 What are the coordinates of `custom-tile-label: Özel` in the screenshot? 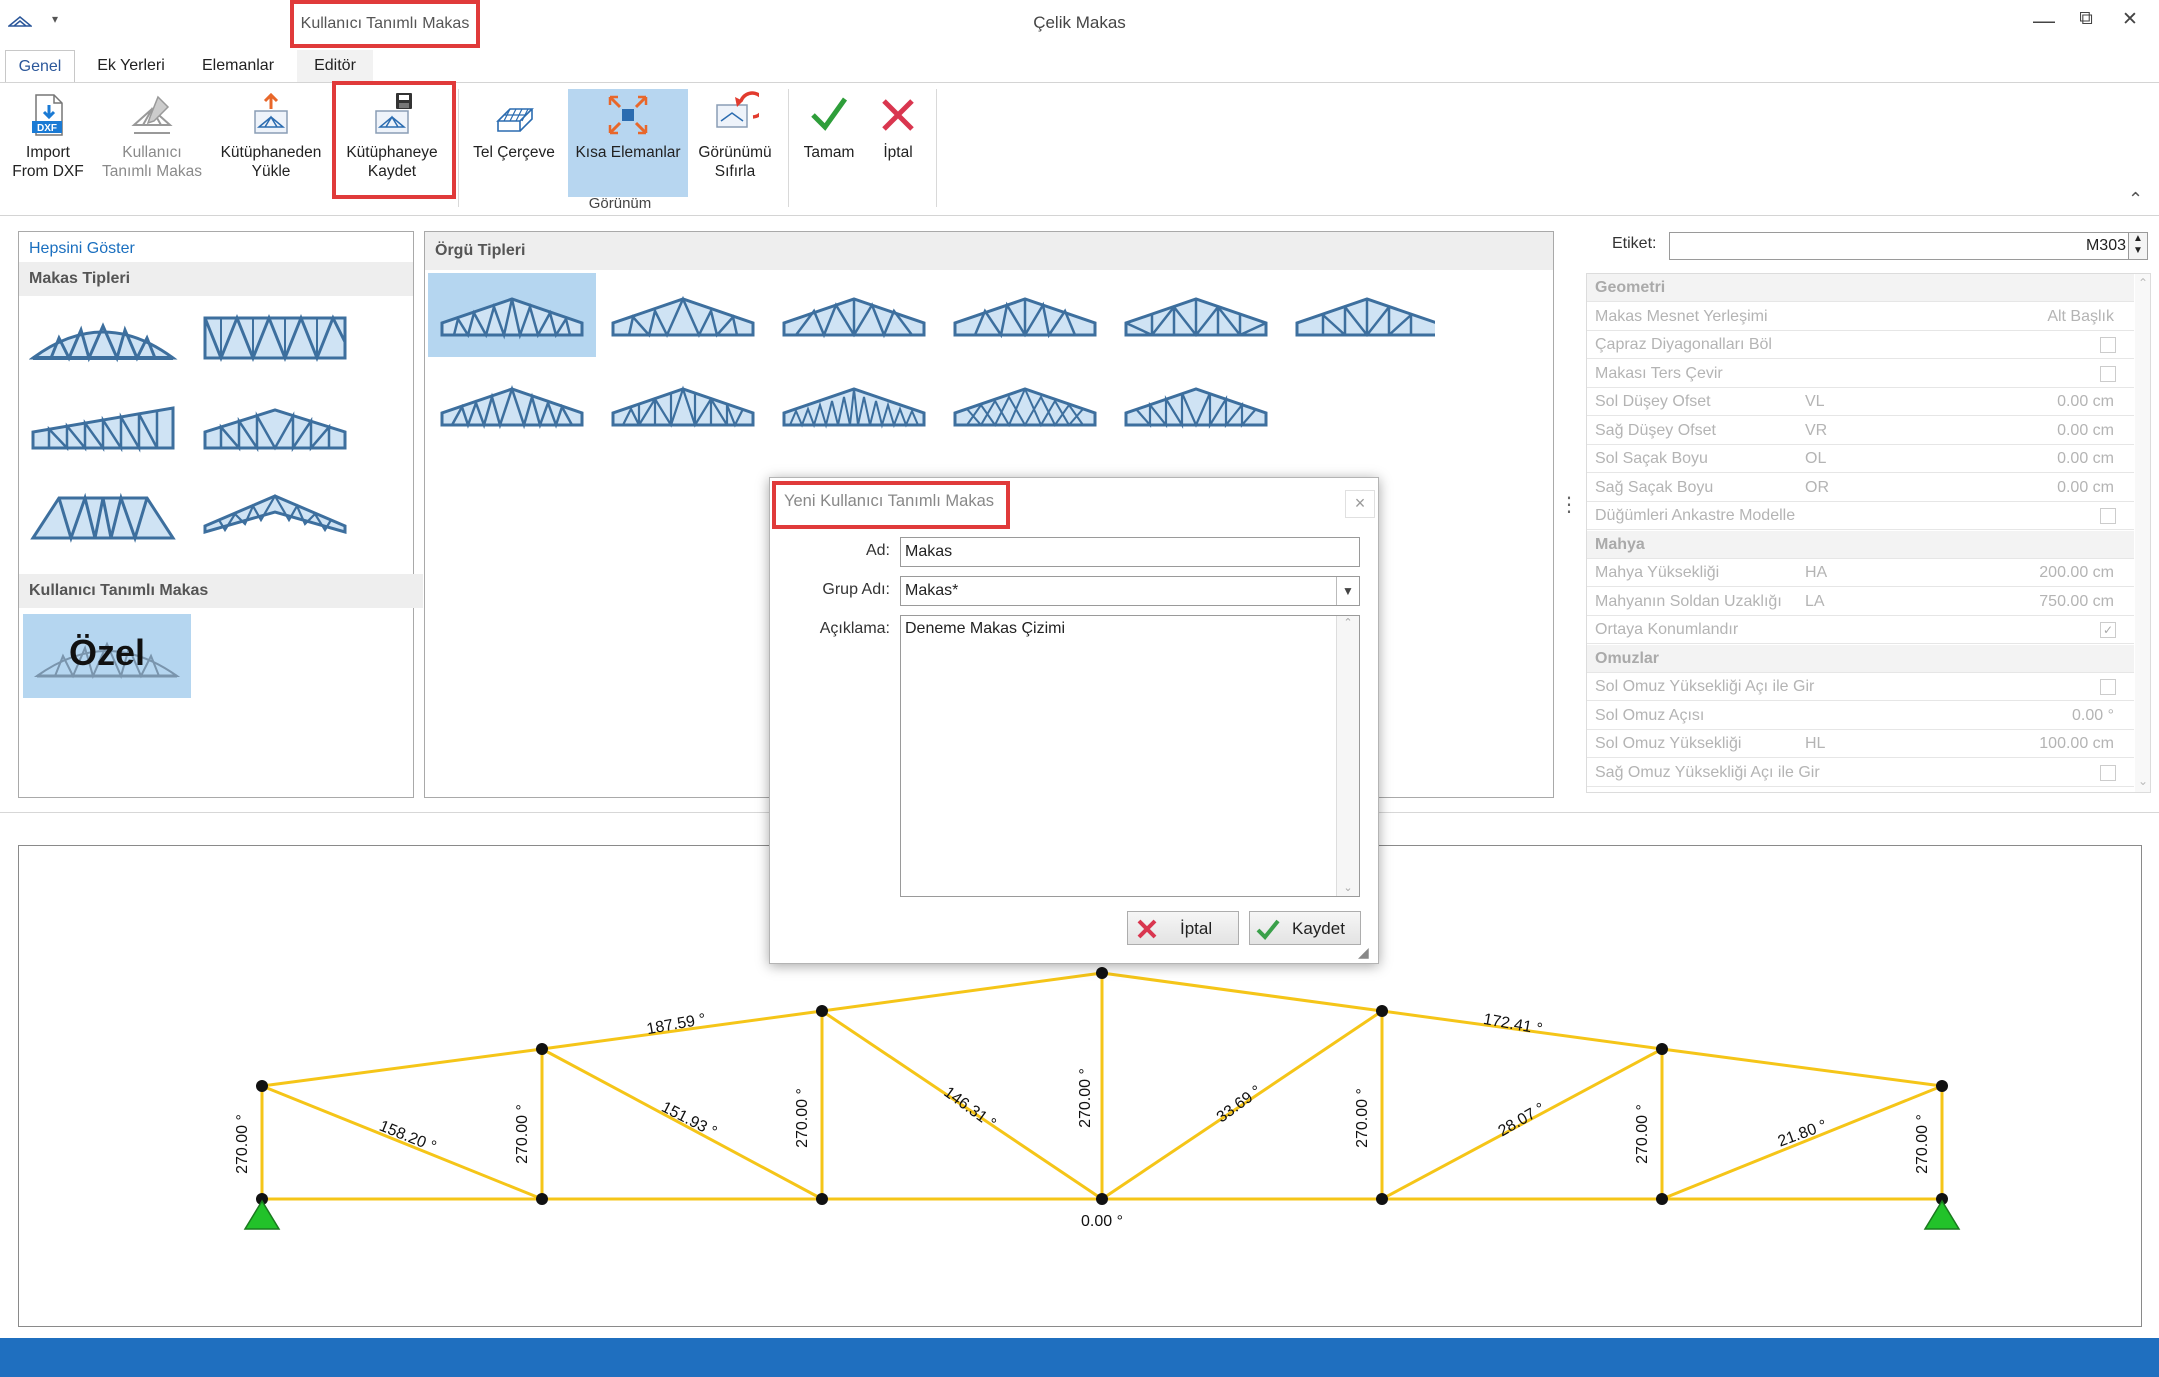 It's located at (107, 652).